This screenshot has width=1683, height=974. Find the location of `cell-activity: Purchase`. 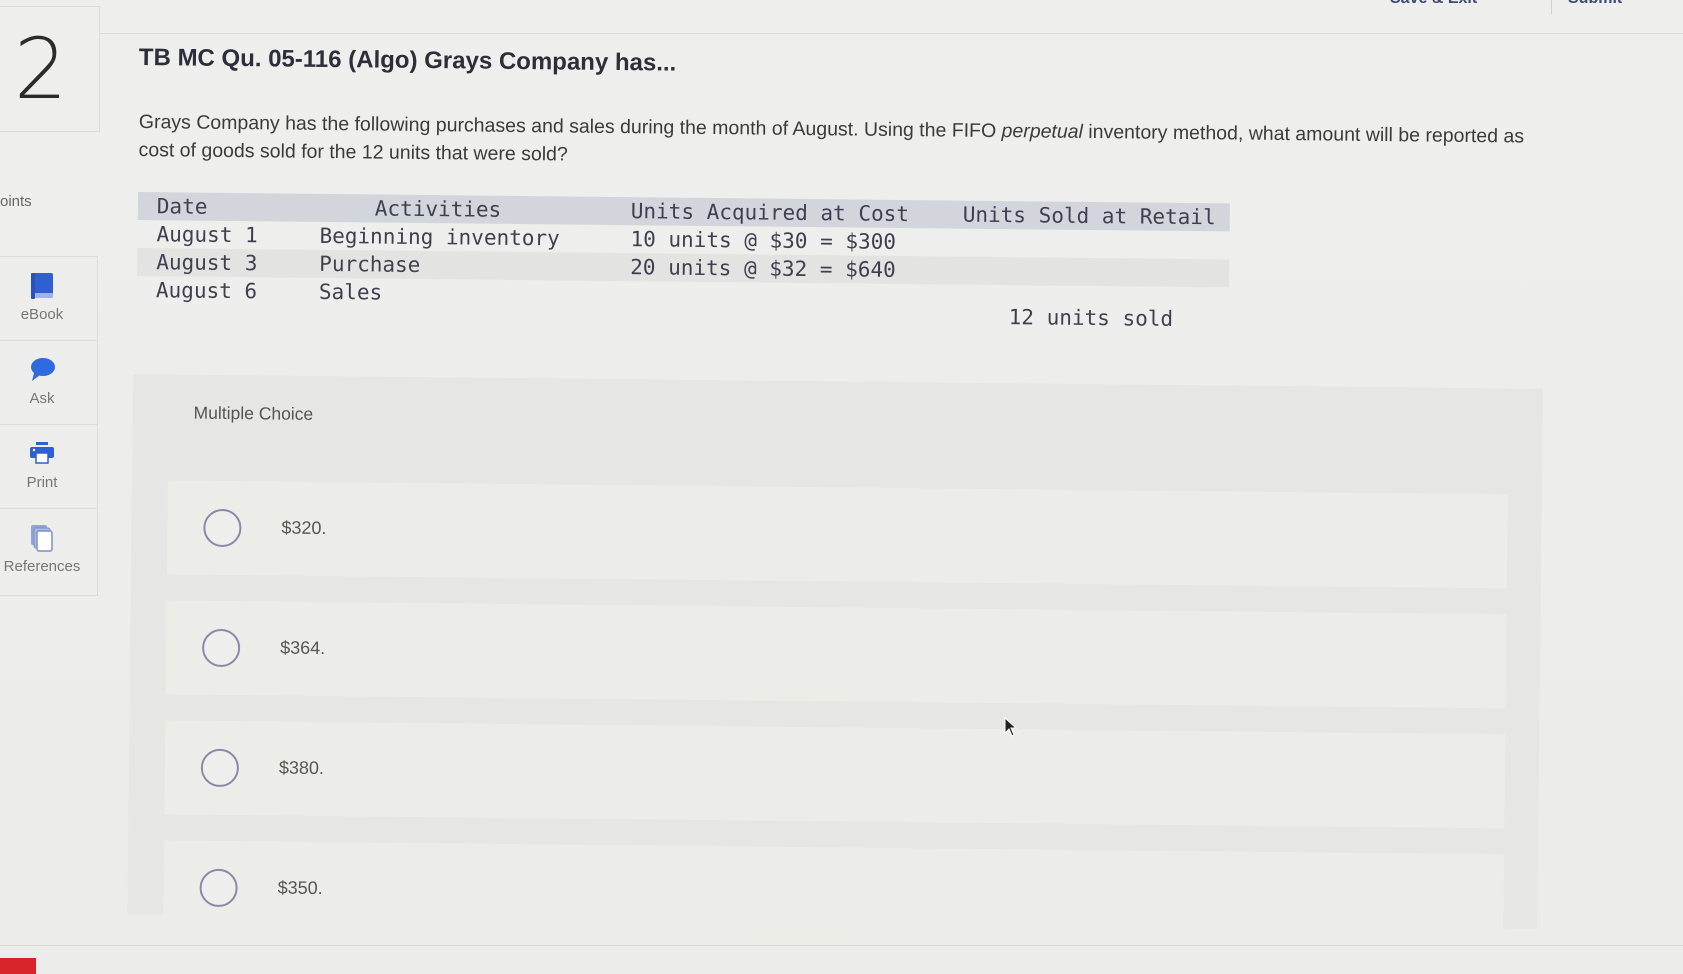

cell-activity: Purchase is located at coordinates (370, 264).